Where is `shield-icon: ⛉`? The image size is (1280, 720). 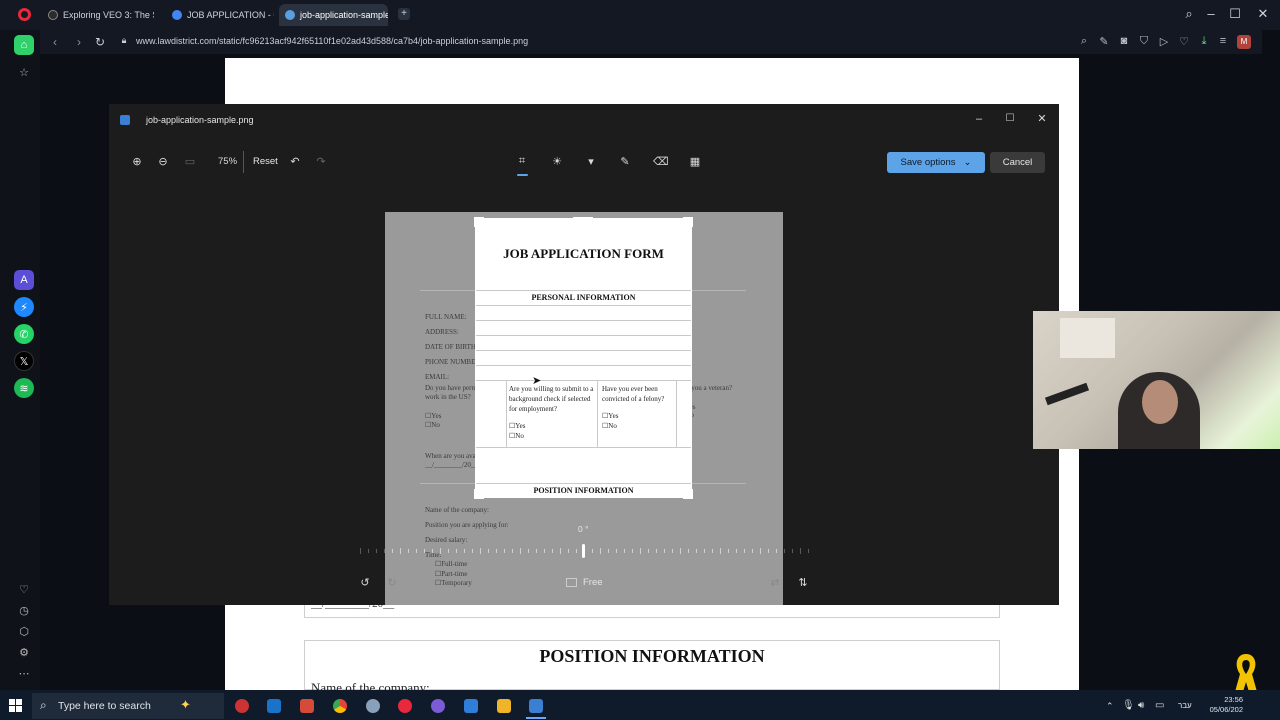 shield-icon: ⛉ is located at coordinates (1144, 41).